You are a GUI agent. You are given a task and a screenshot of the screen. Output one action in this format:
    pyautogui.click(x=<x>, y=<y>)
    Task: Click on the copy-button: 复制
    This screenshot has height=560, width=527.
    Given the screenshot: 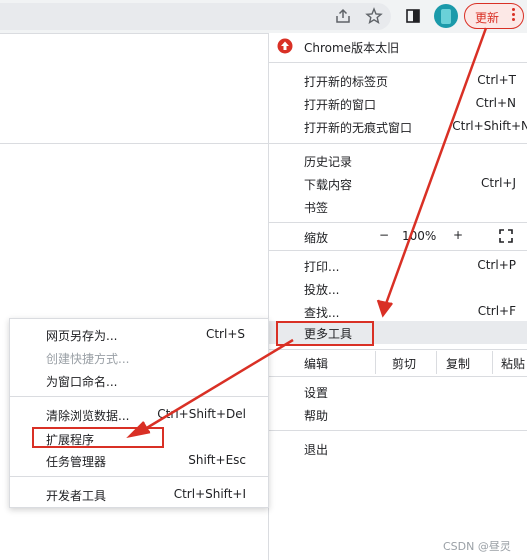 What is the action you would take?
    pyautogui.click(x=464, y=362)
    